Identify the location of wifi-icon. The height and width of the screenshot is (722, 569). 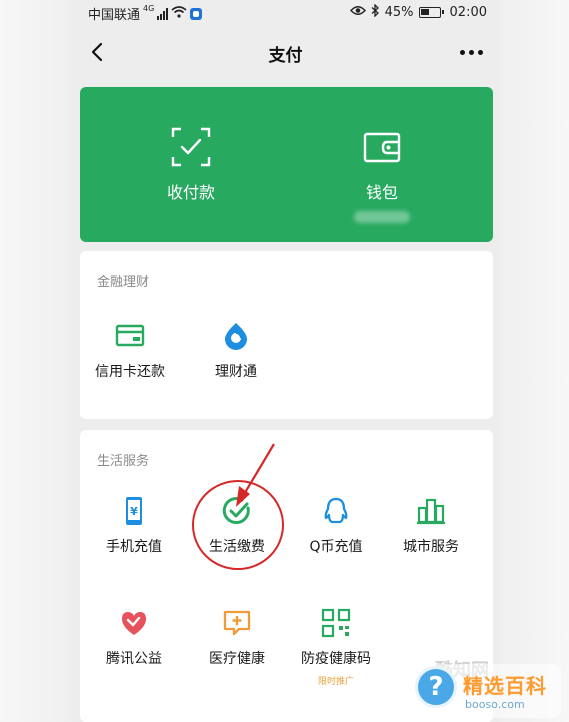
(179, 13).